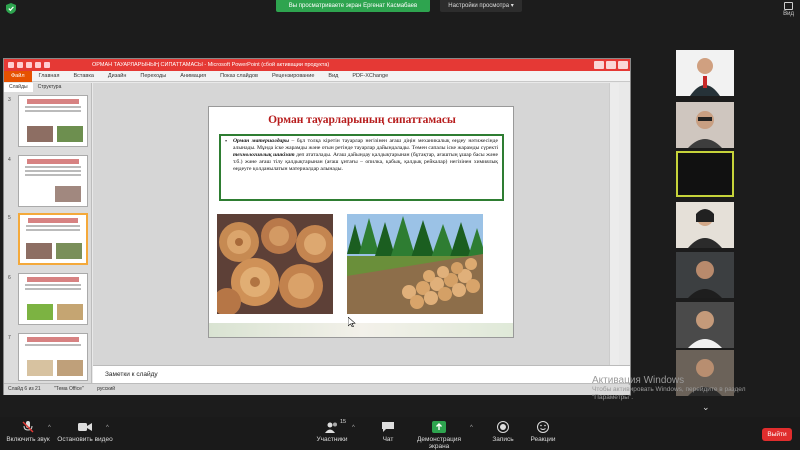  Describe the element at coordinates (83, 76) in the screenshot. I see `tab-insert: Вставка` at that location.